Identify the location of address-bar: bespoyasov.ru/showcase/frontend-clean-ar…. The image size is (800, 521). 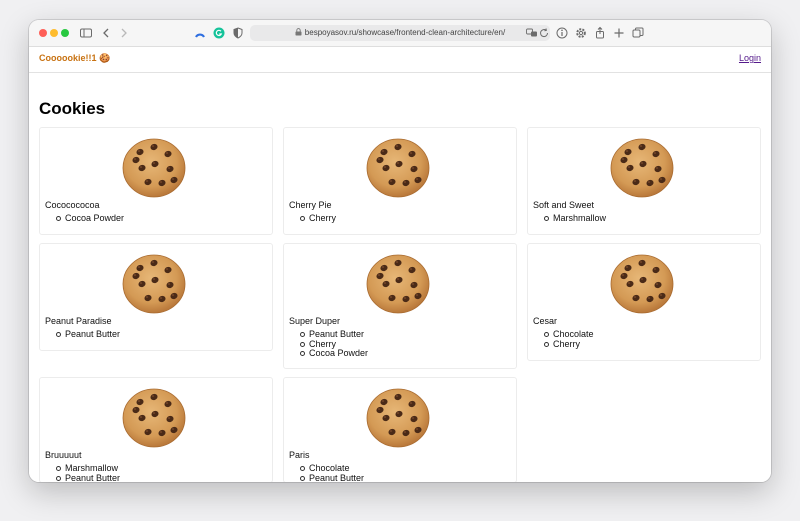
(400, 33).